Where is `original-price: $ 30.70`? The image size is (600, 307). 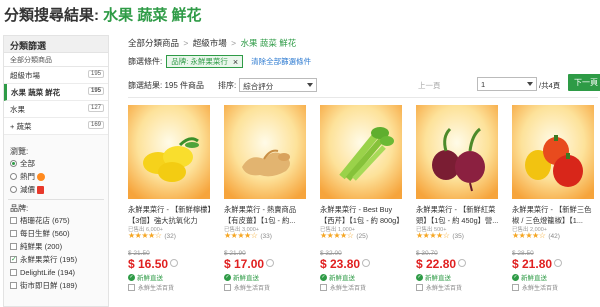
original-price: $ 30.70 is located at coordinates (427, 253).